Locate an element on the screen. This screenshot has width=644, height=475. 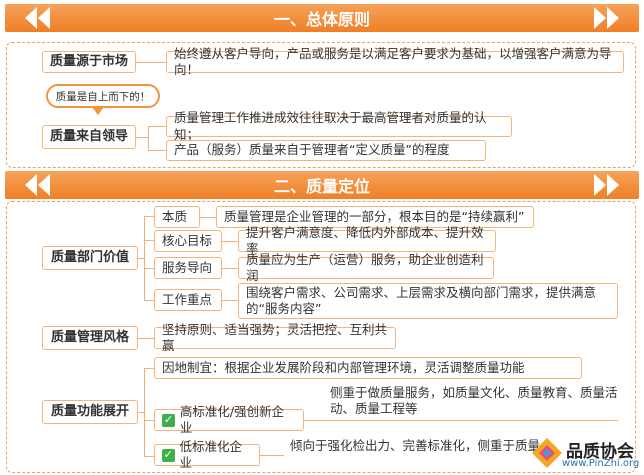
value-row-desc-text: 质量管理是企业管理的一部分，根本目的是“持续赢利” is located at coordinates (374, 216).